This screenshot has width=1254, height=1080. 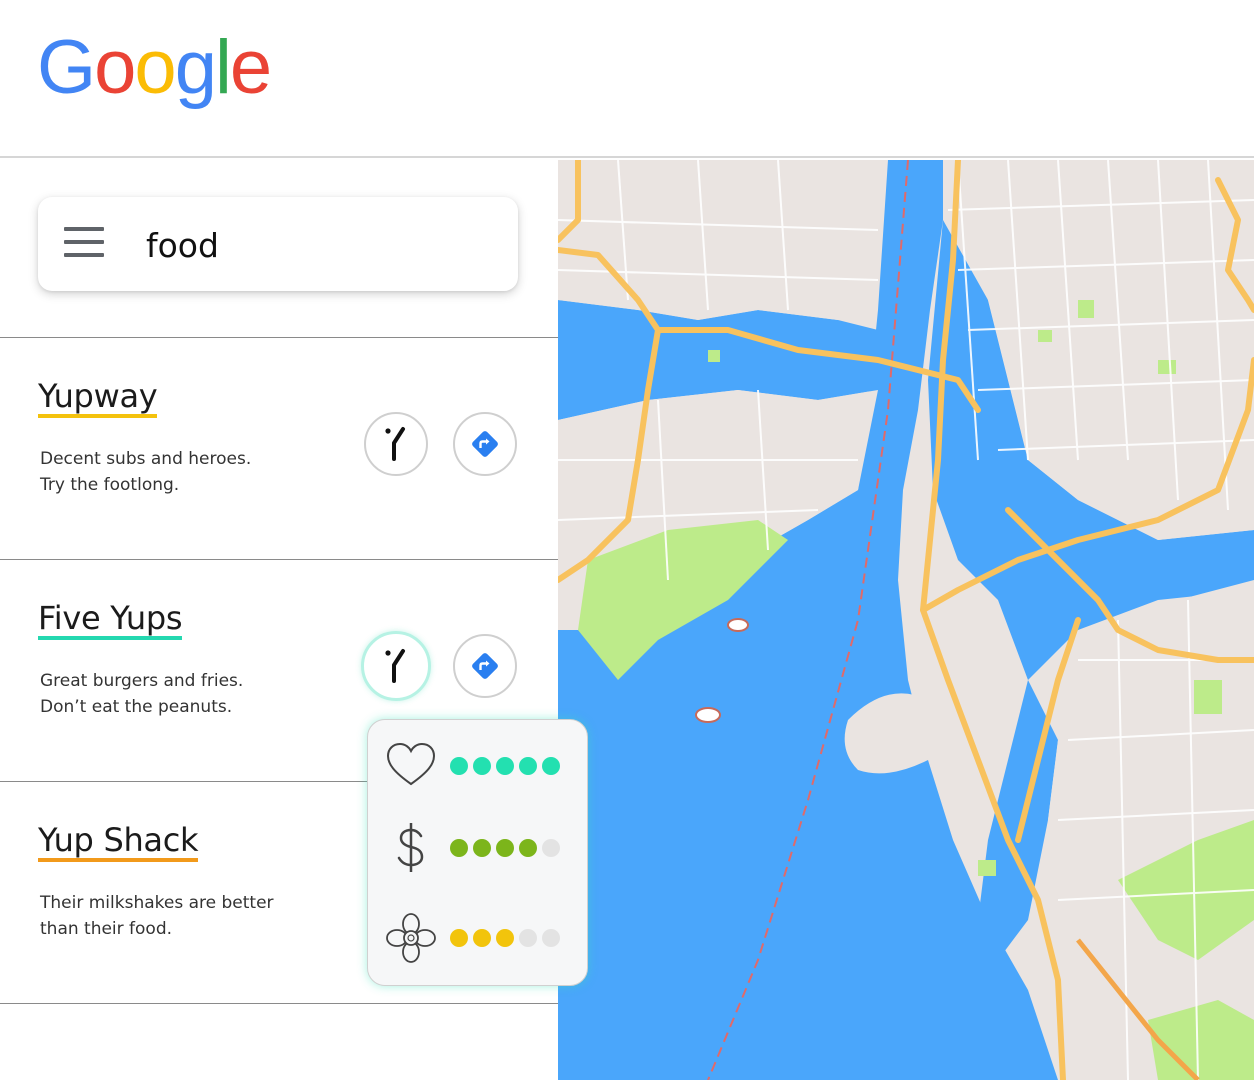 I want to click on logo-letter: G, so click(x=66, y=67).